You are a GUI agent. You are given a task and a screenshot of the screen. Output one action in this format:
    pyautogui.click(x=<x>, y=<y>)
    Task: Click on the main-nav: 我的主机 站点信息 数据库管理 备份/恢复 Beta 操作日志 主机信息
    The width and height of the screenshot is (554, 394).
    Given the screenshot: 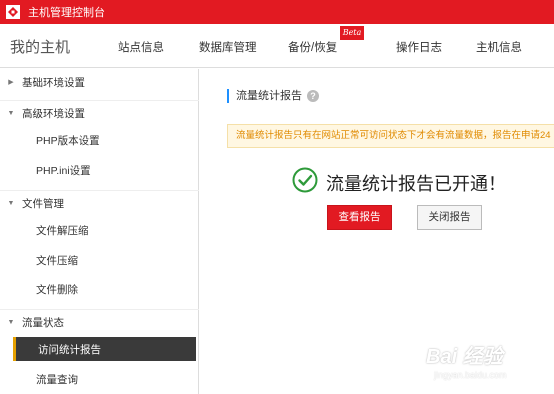 What is the action you would take?
    pyautogui.click(x=277, y=46)
    